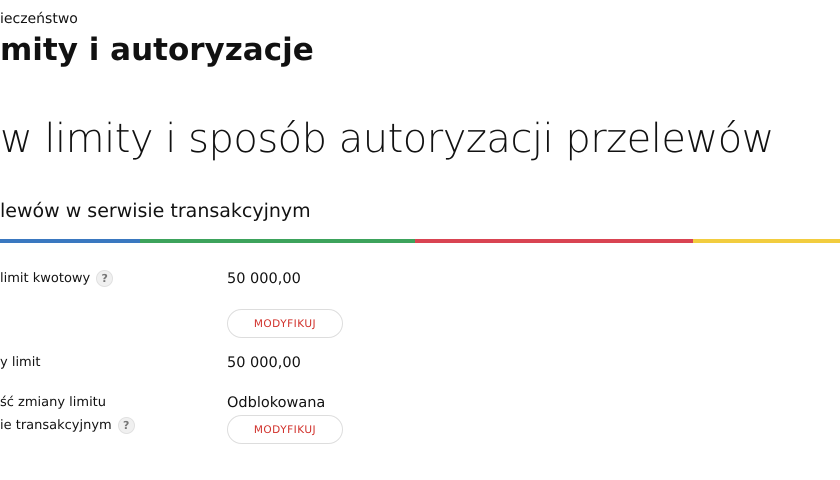 Image resolution: width=840 pixels, height=480 pixels. Describe the element at coordinates (155, 211) in the screenshot. I see `section-title: lewów w serwisie transakcyjnym` at that location.